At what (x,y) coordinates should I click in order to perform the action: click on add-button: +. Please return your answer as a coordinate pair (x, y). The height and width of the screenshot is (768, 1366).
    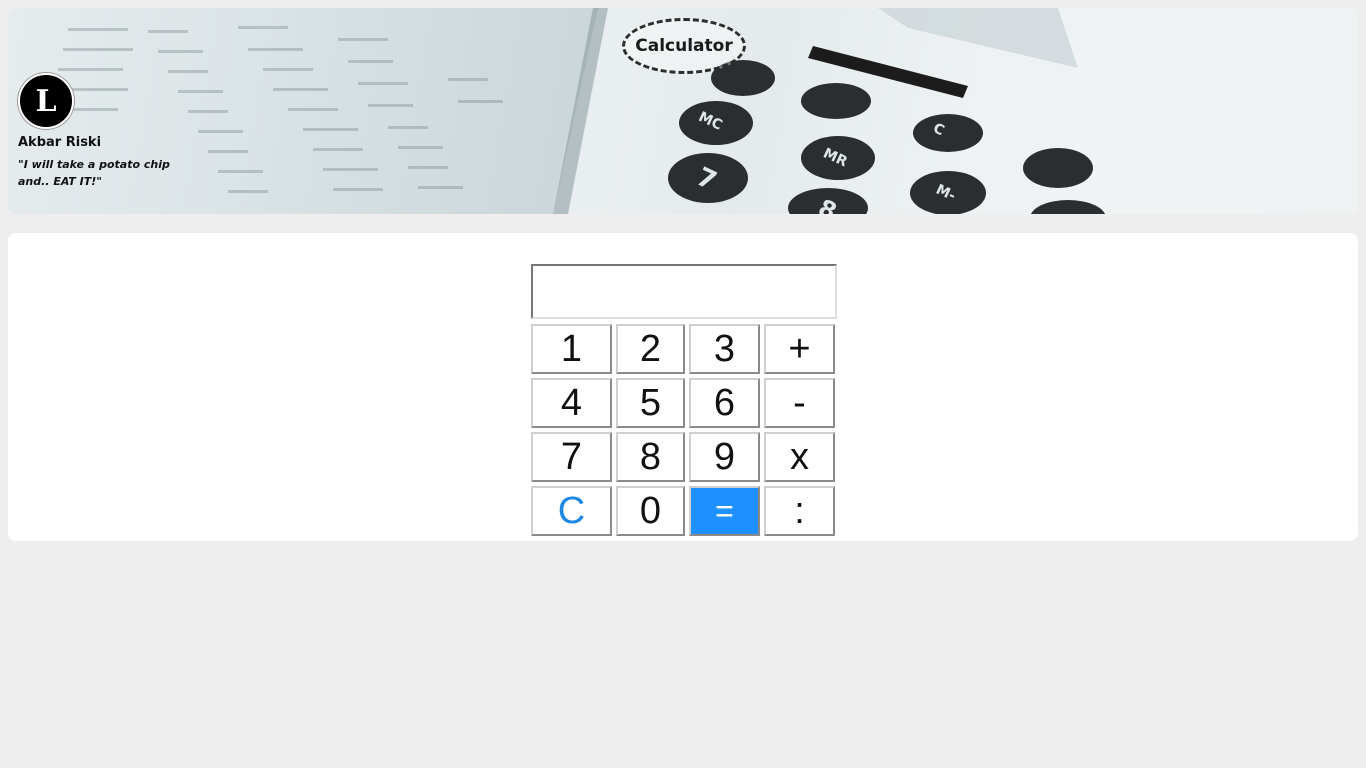
    Looking at the image, I should click on (799, 349).